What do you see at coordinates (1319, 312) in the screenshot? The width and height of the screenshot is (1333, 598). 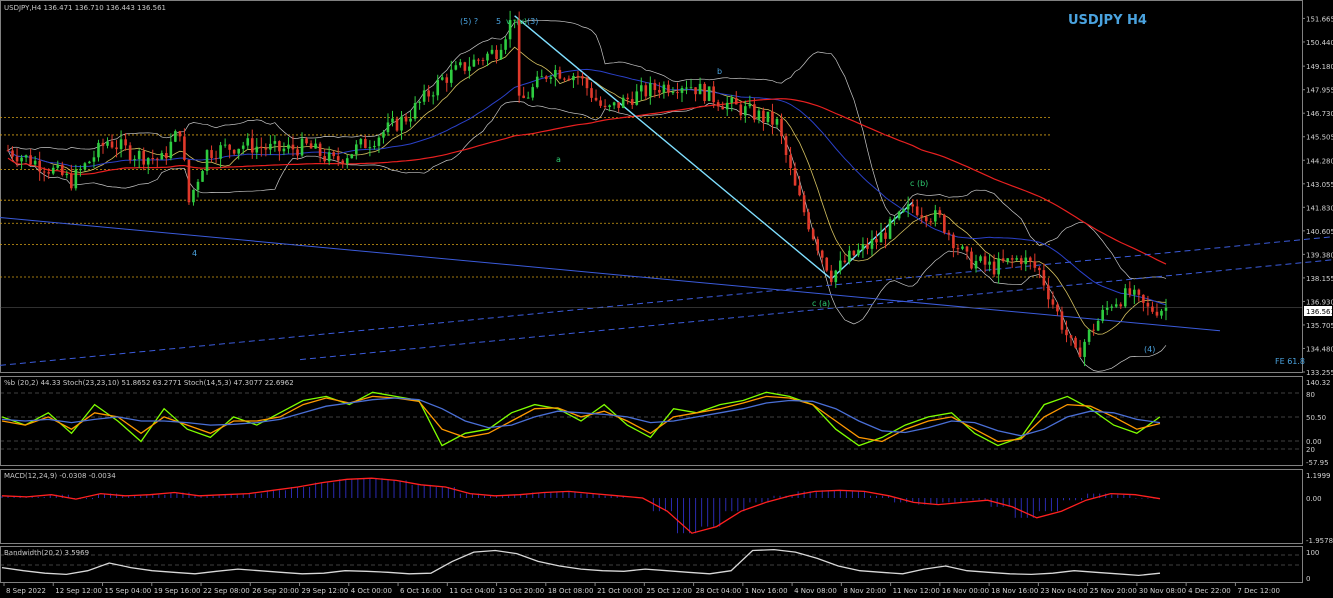 I see `current-price-label: 136.561` at bounding box center [1319, 312].